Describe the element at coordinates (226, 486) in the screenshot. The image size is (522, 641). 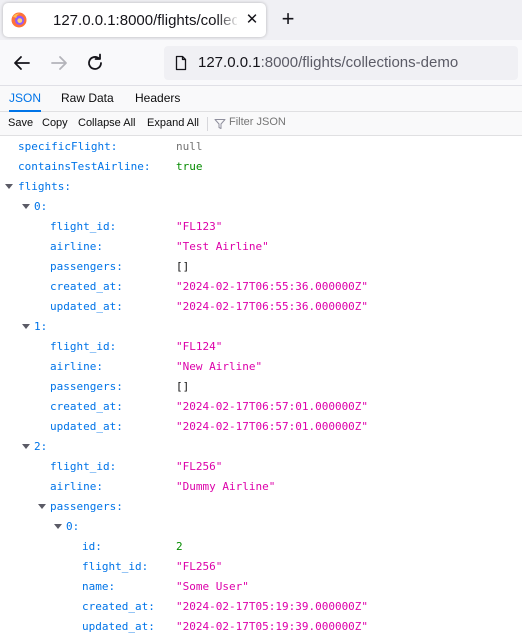
I see `json-value: "Dummy Airline"` at that location.